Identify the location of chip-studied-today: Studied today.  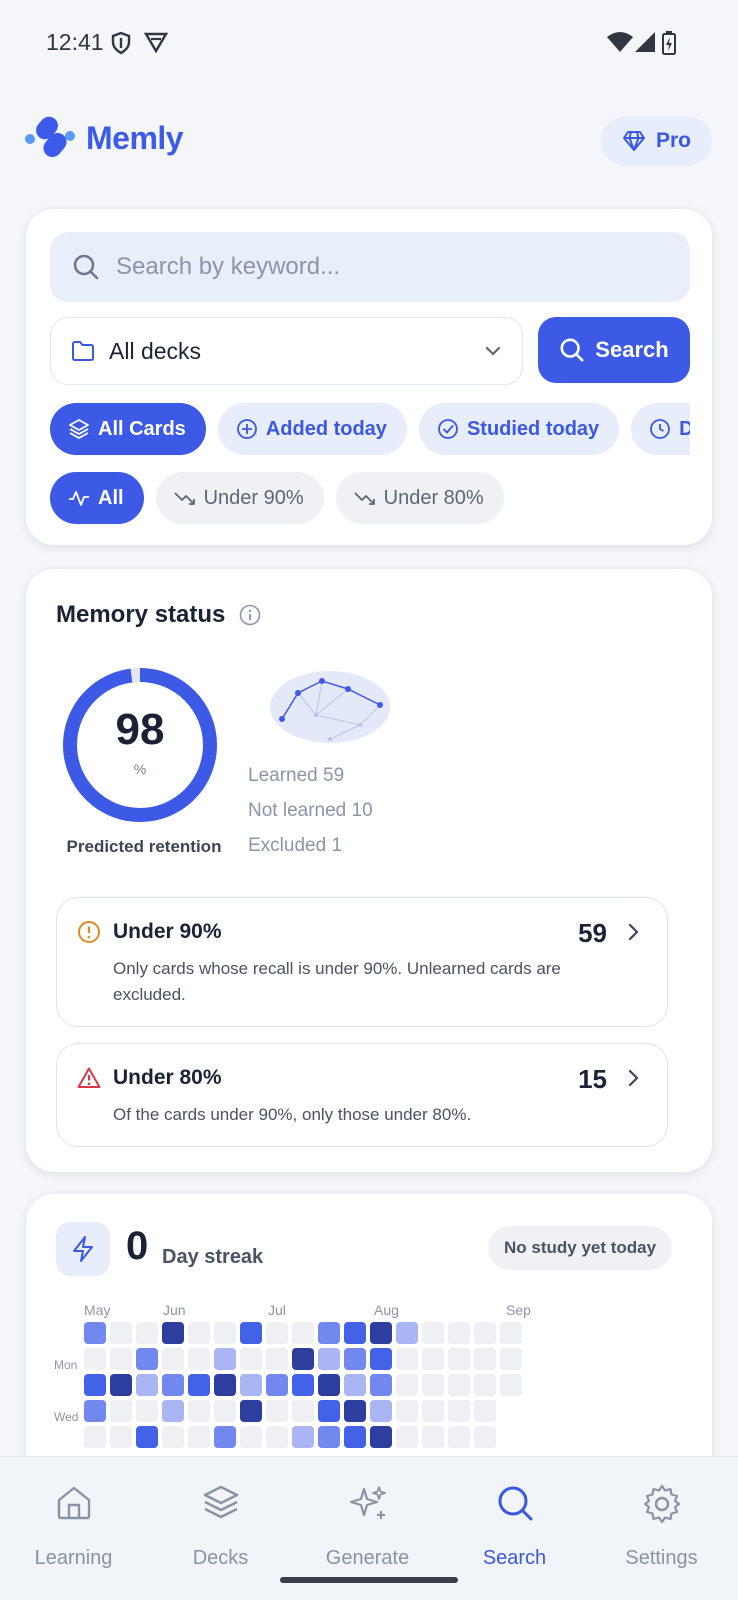
(519, 429).